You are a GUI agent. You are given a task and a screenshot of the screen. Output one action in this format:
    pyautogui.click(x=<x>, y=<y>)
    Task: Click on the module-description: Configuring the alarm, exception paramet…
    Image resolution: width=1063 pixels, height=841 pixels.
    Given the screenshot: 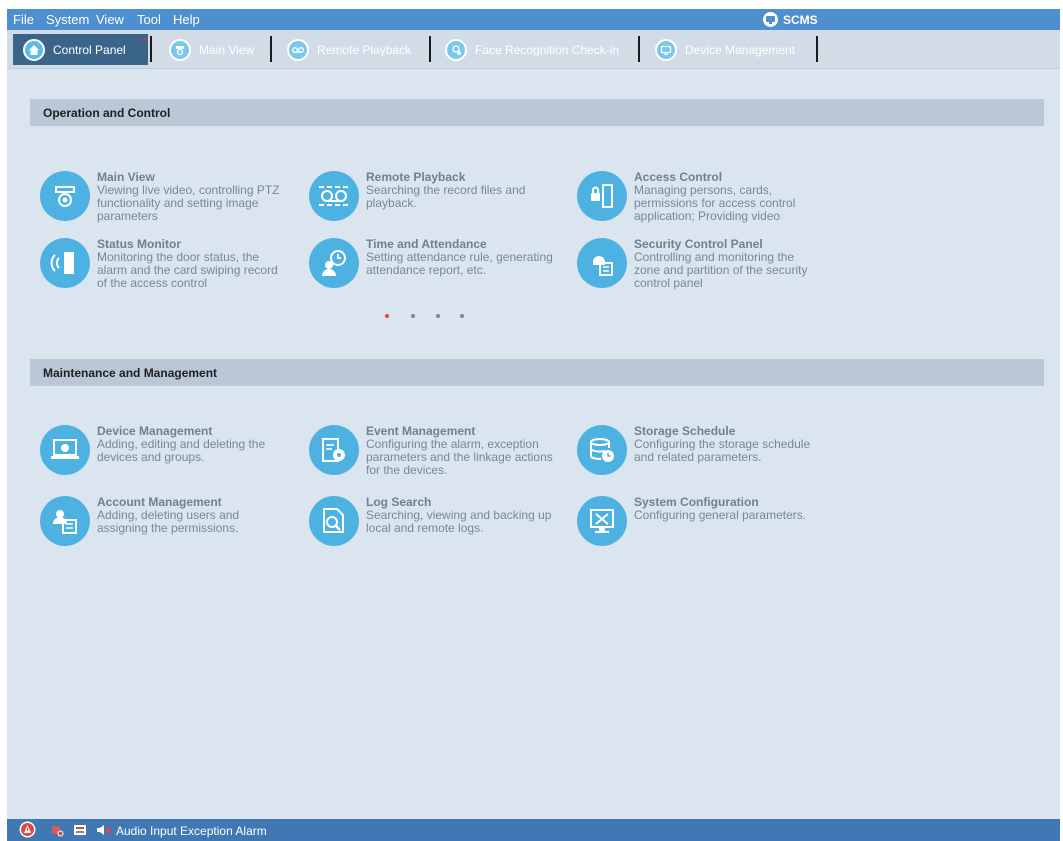 What is the action you would take?
    pyautogui.click(x=459, y=457)
    